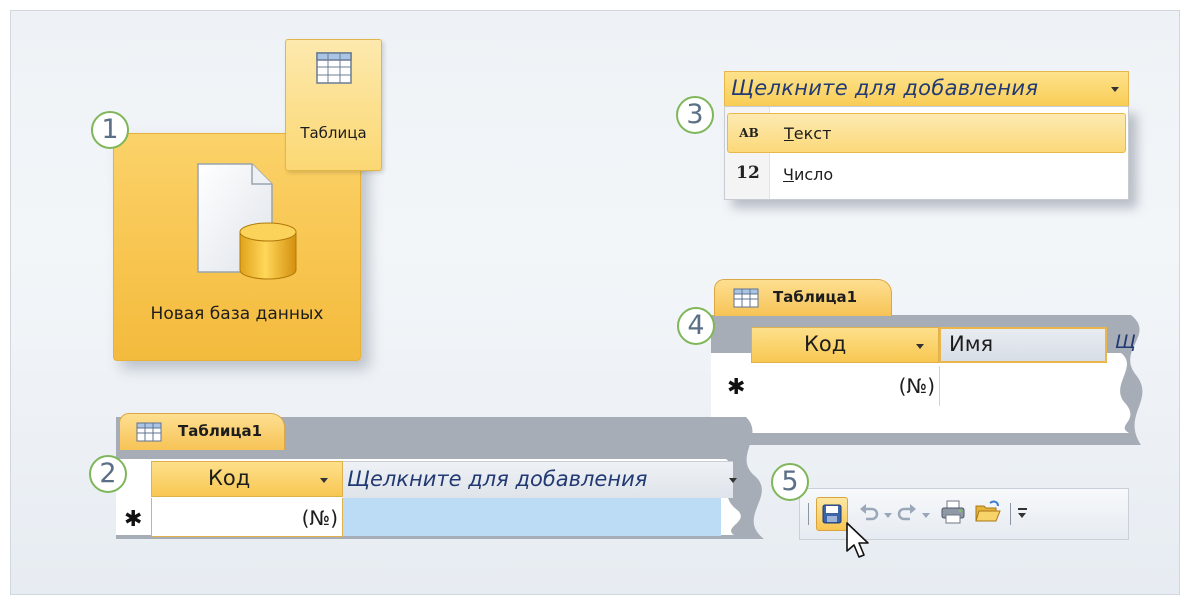 The image size is (1188, 603). Describe the element at coordinates (971, 344) in the screenshot. I see `column-header-label: Имя` at that location.